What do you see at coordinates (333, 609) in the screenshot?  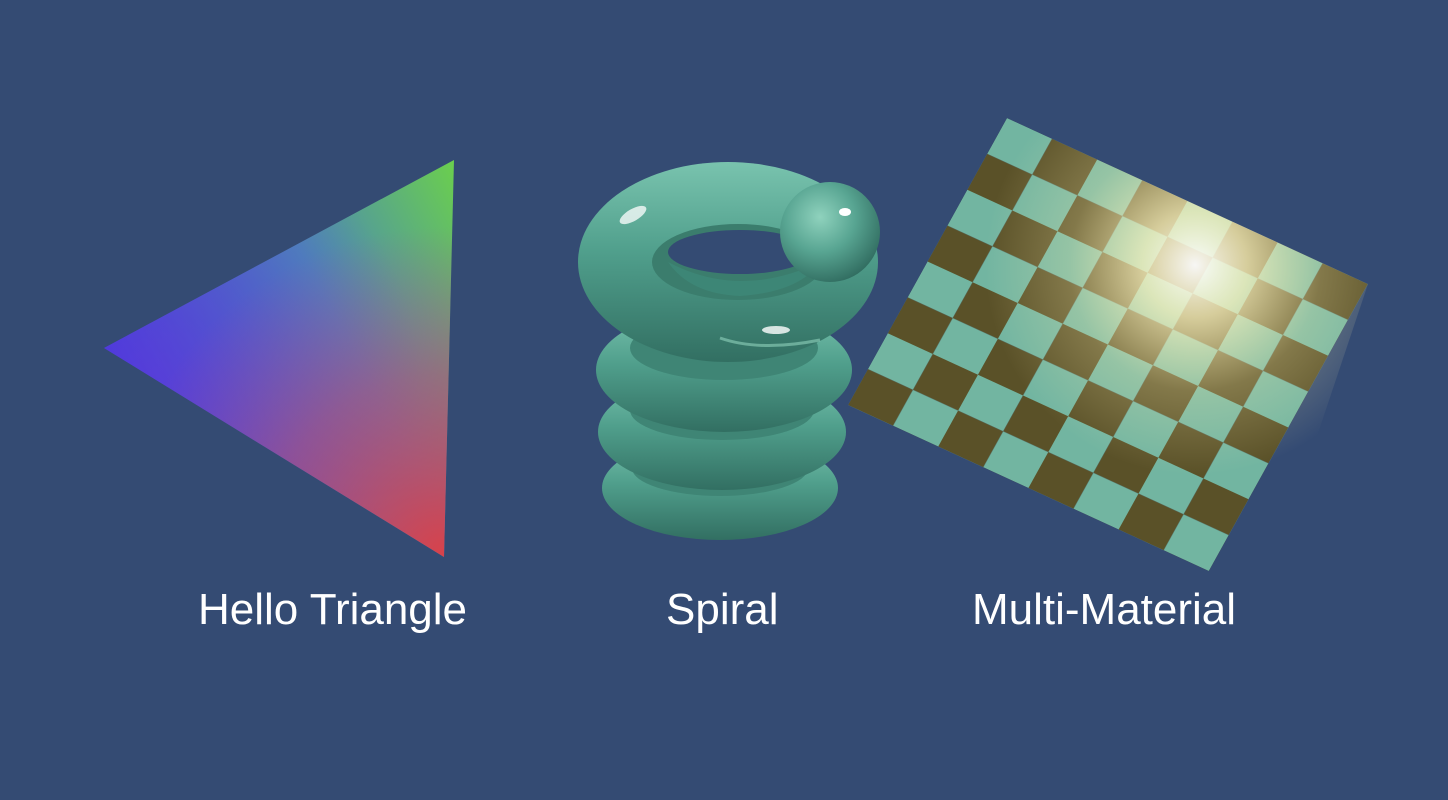 I see `hello-triangle-label: Hello Triangle` at bounding box center [333, 609].